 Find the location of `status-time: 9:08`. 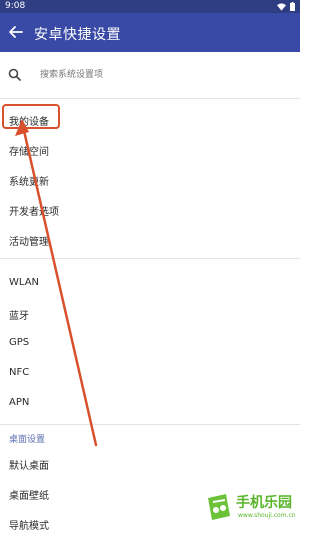

status-time: 9:08 is located at coordinates (15, 6).